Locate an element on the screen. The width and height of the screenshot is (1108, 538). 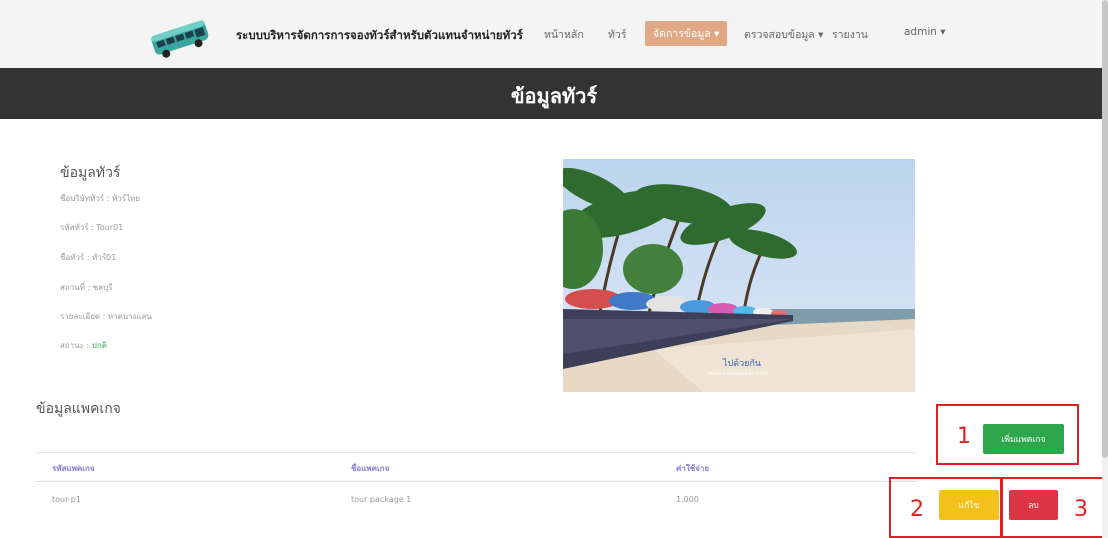
col-header-package-code: รหัสแพคเกจ is located at coordinates (73, 468).